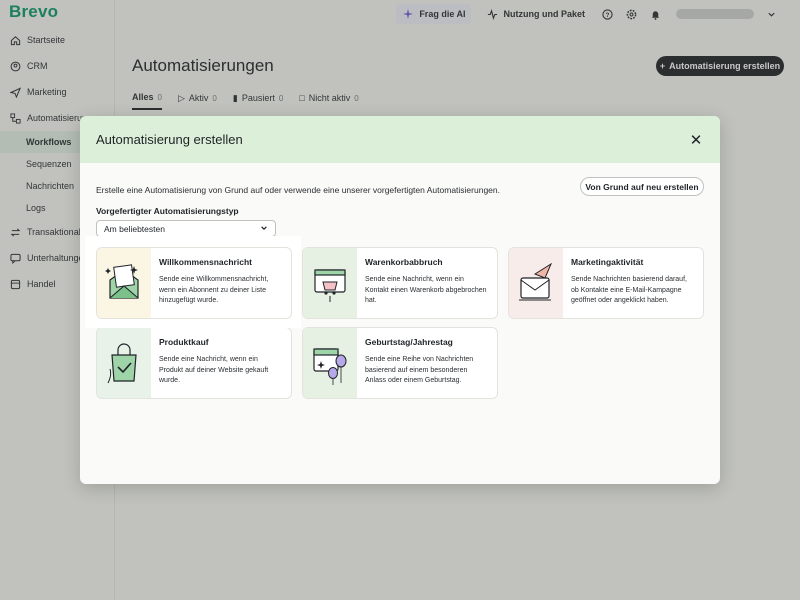 The height and width of the screenshot is (600, 800). What do you see at coordinates (124, 283) in the screenshot?
I see `envelope-illustration` at bounding box center [124, 283].